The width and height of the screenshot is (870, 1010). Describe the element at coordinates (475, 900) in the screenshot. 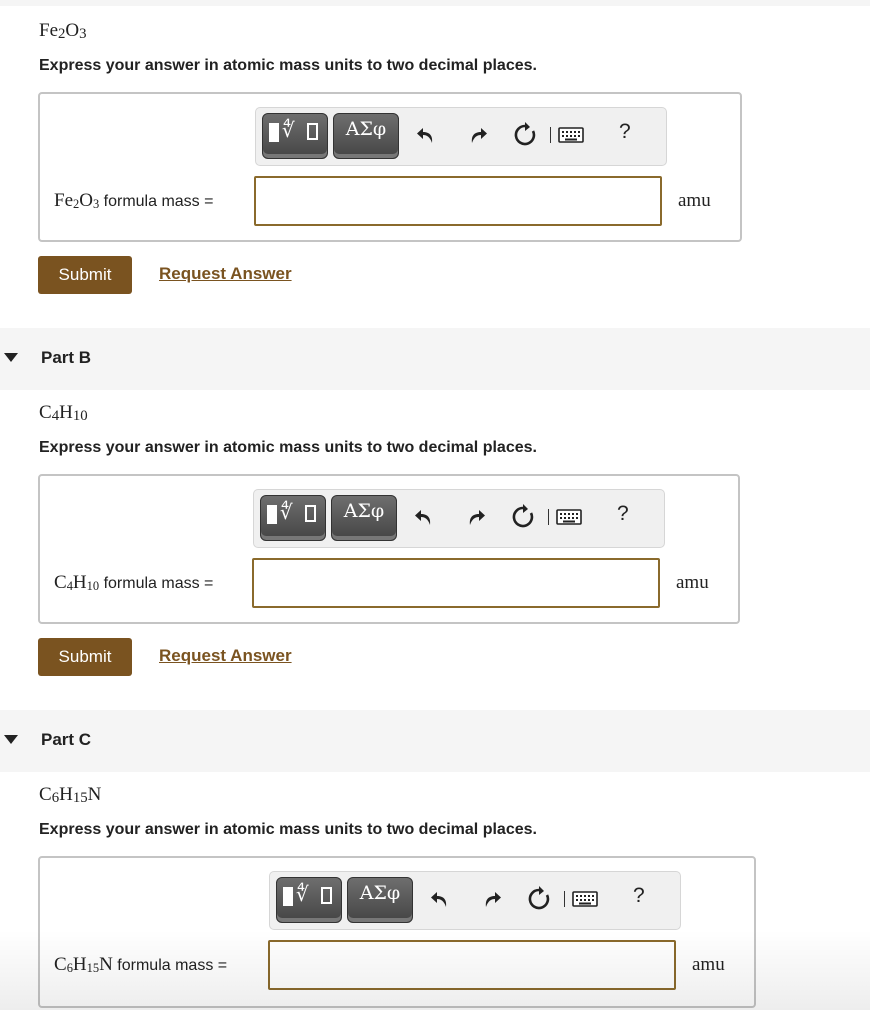

I see `part-c-math-toolbar: ∜ ΑΣφ ?` at that location.